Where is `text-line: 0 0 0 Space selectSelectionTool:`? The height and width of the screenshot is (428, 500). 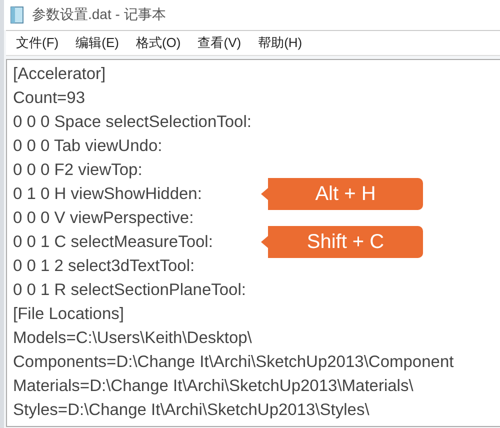
text-line: 0 0 0 Space selectSelectionTool: is located at coordinates (132, 122).